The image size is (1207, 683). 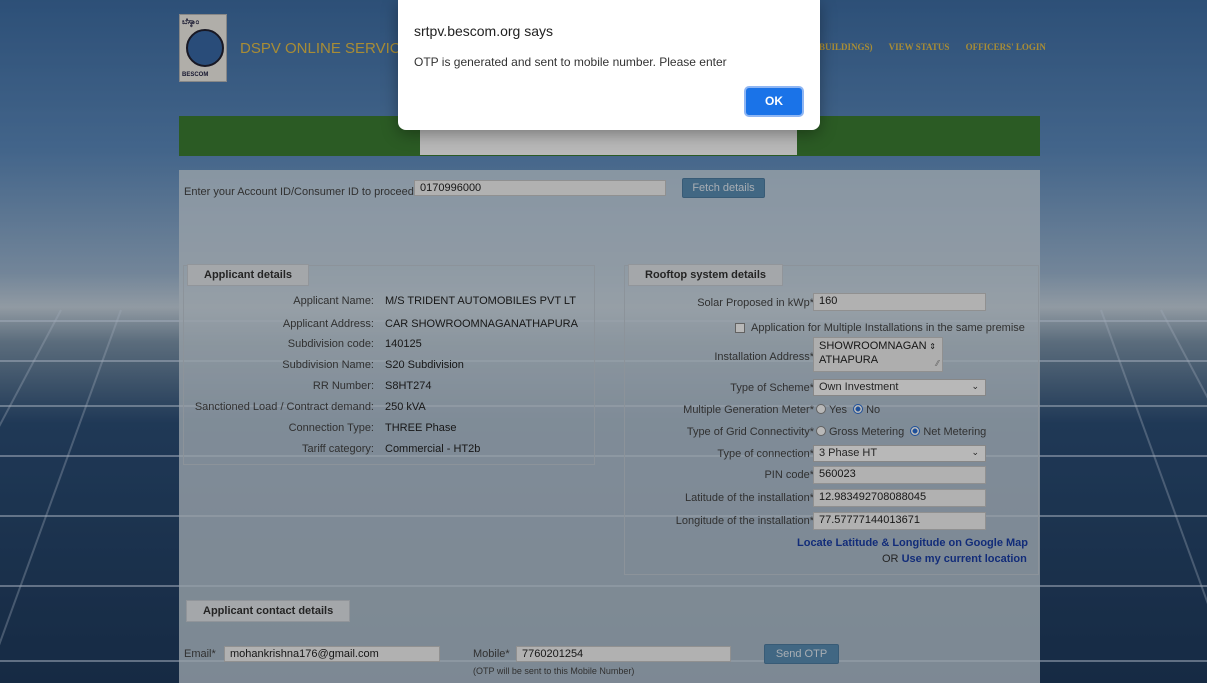 I want to click on dialog-title: srtpv.bescom.org says, so click(x=484, y=31).